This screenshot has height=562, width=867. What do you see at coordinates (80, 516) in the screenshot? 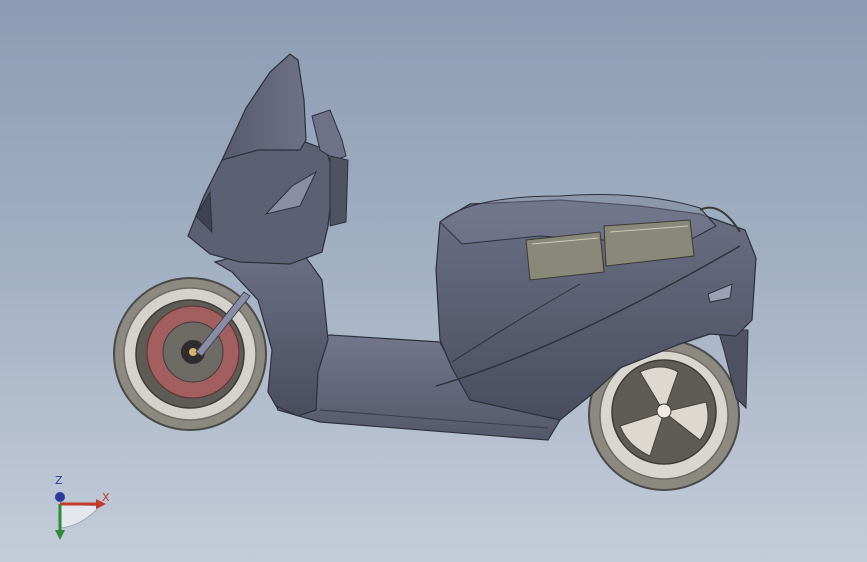
I see `triad-axes` at bounding box center [80, 516].